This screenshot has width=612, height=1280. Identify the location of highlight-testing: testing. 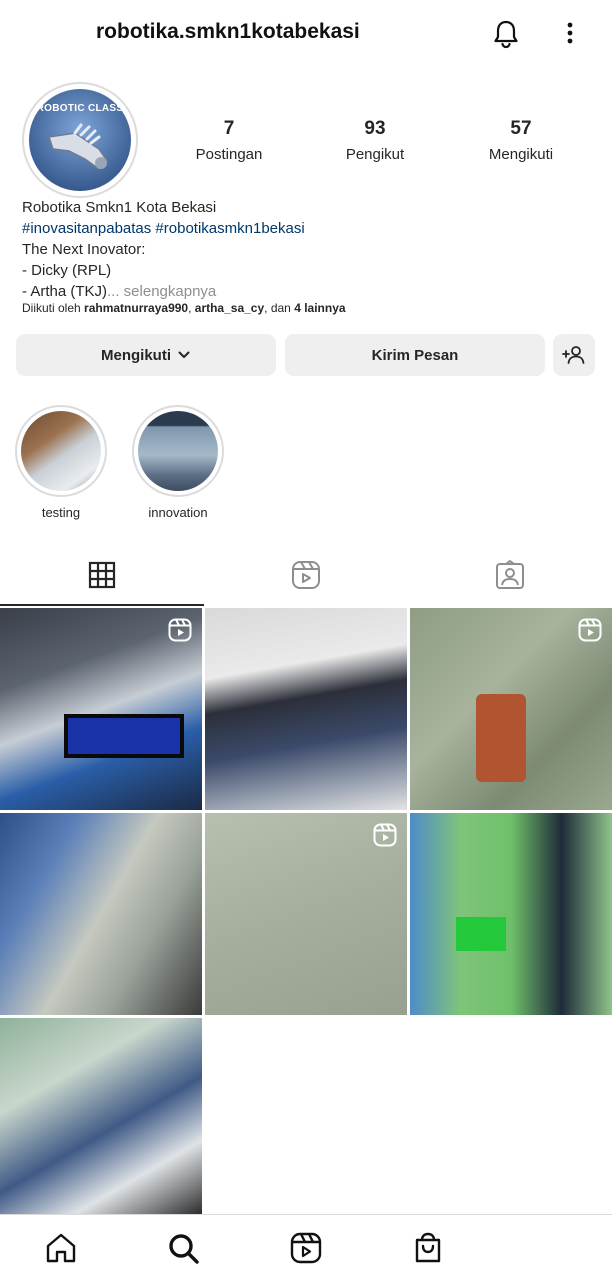
(61, 462).